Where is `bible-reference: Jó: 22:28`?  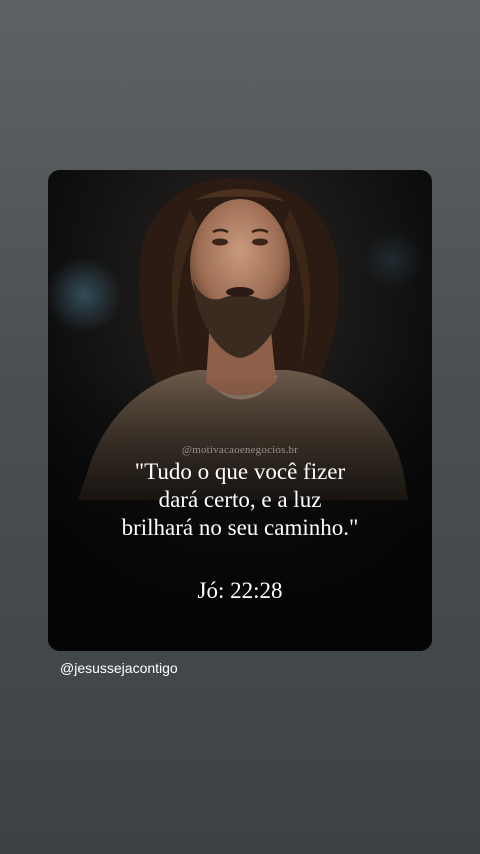 bible-reference: Jó: 22:28 is located at coordinates (240, 590).